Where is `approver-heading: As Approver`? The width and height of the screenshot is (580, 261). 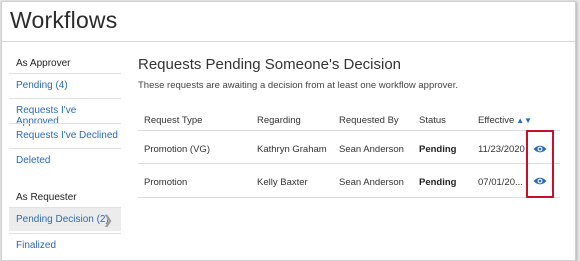 approver-heading: As Approver is located at coordinates (43, 63).